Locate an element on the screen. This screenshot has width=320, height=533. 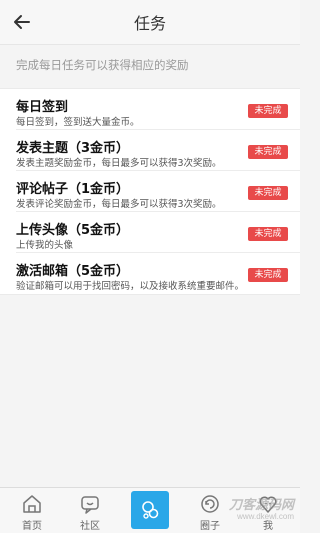
tab-circle-label: 圈子 is located at coordinates (210, 526).